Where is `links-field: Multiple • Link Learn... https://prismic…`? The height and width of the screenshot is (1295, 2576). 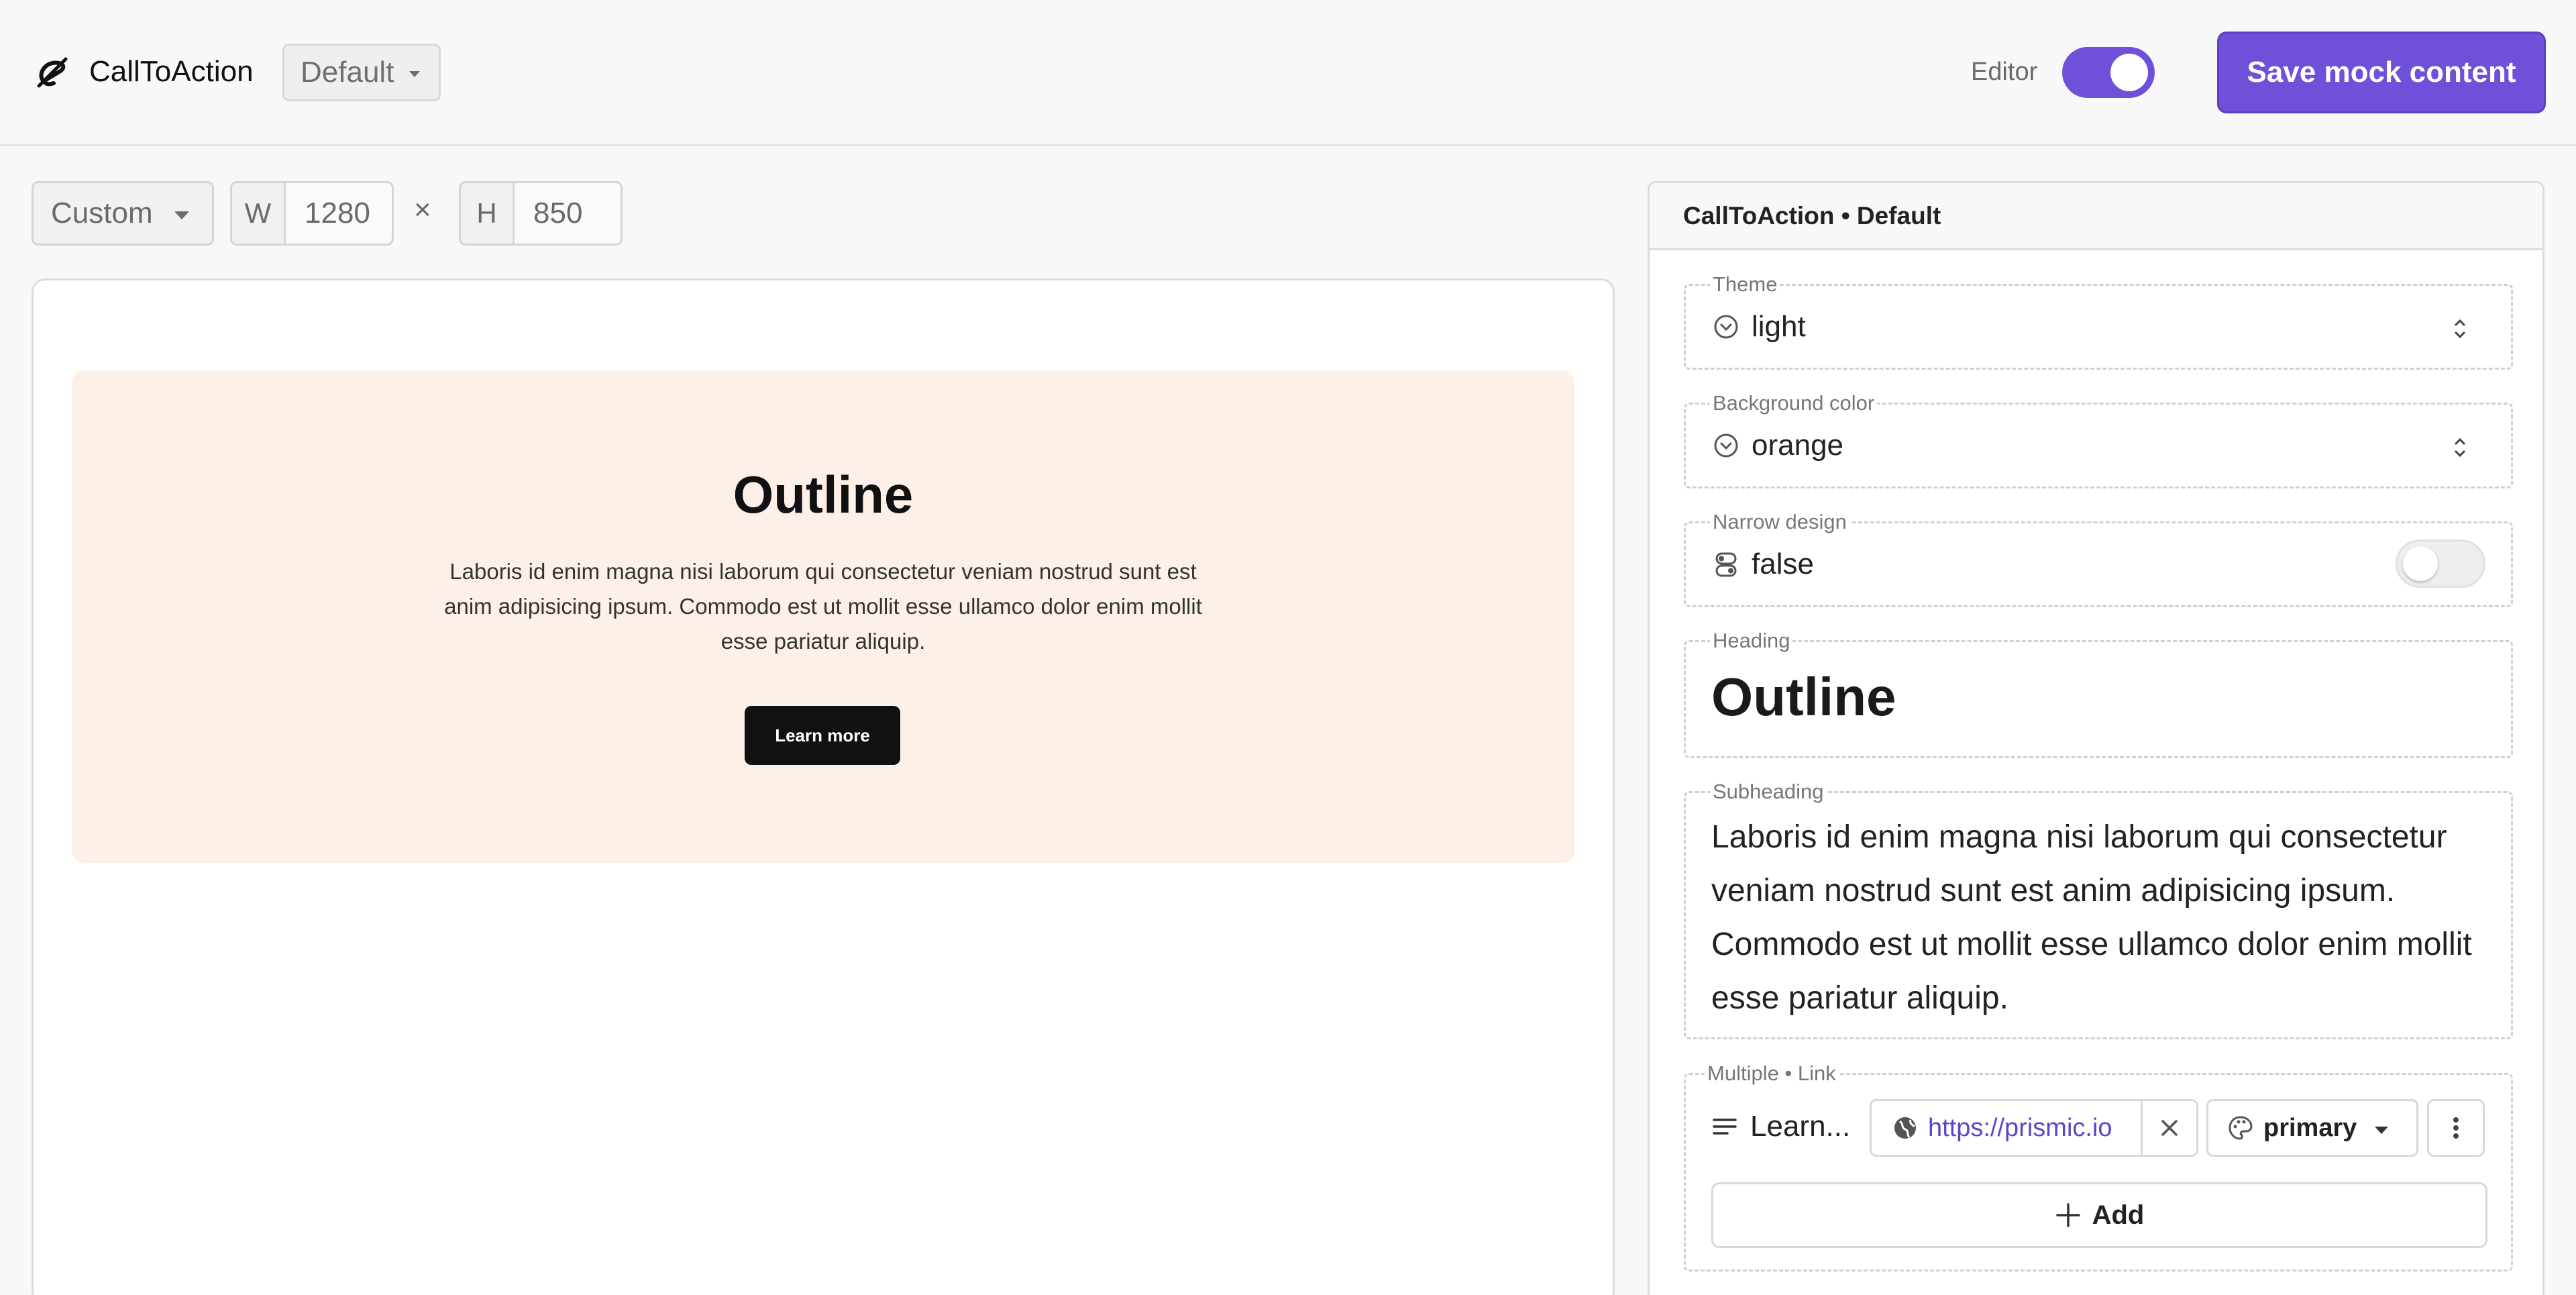
links-field: Multiple • Link Learn... https://prismic… is located at coordinates (2098, 1166).